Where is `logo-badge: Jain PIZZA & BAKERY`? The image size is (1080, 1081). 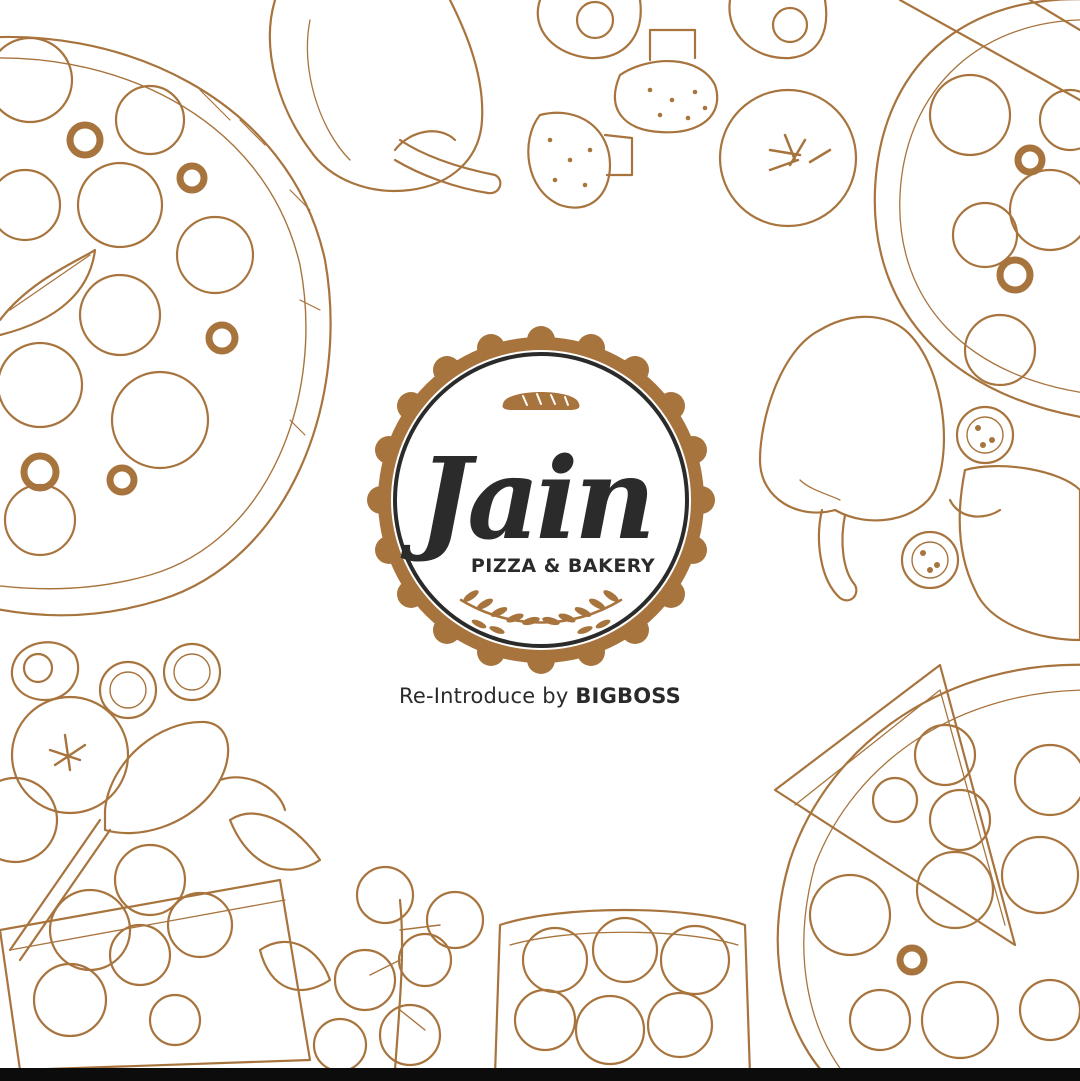 logo-badge: Jain PIZZA & BAKERY is located at coordinates (541, 500).